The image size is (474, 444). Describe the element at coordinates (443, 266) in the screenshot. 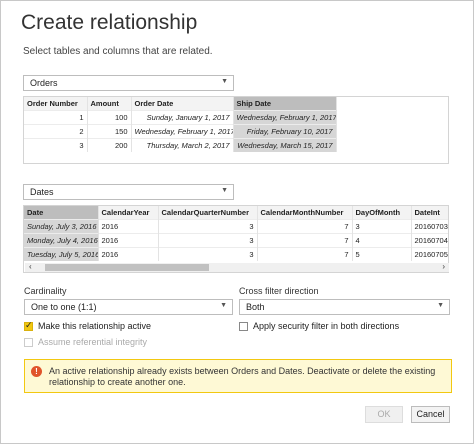

I see `scroll-right-icon: ›` at that location.